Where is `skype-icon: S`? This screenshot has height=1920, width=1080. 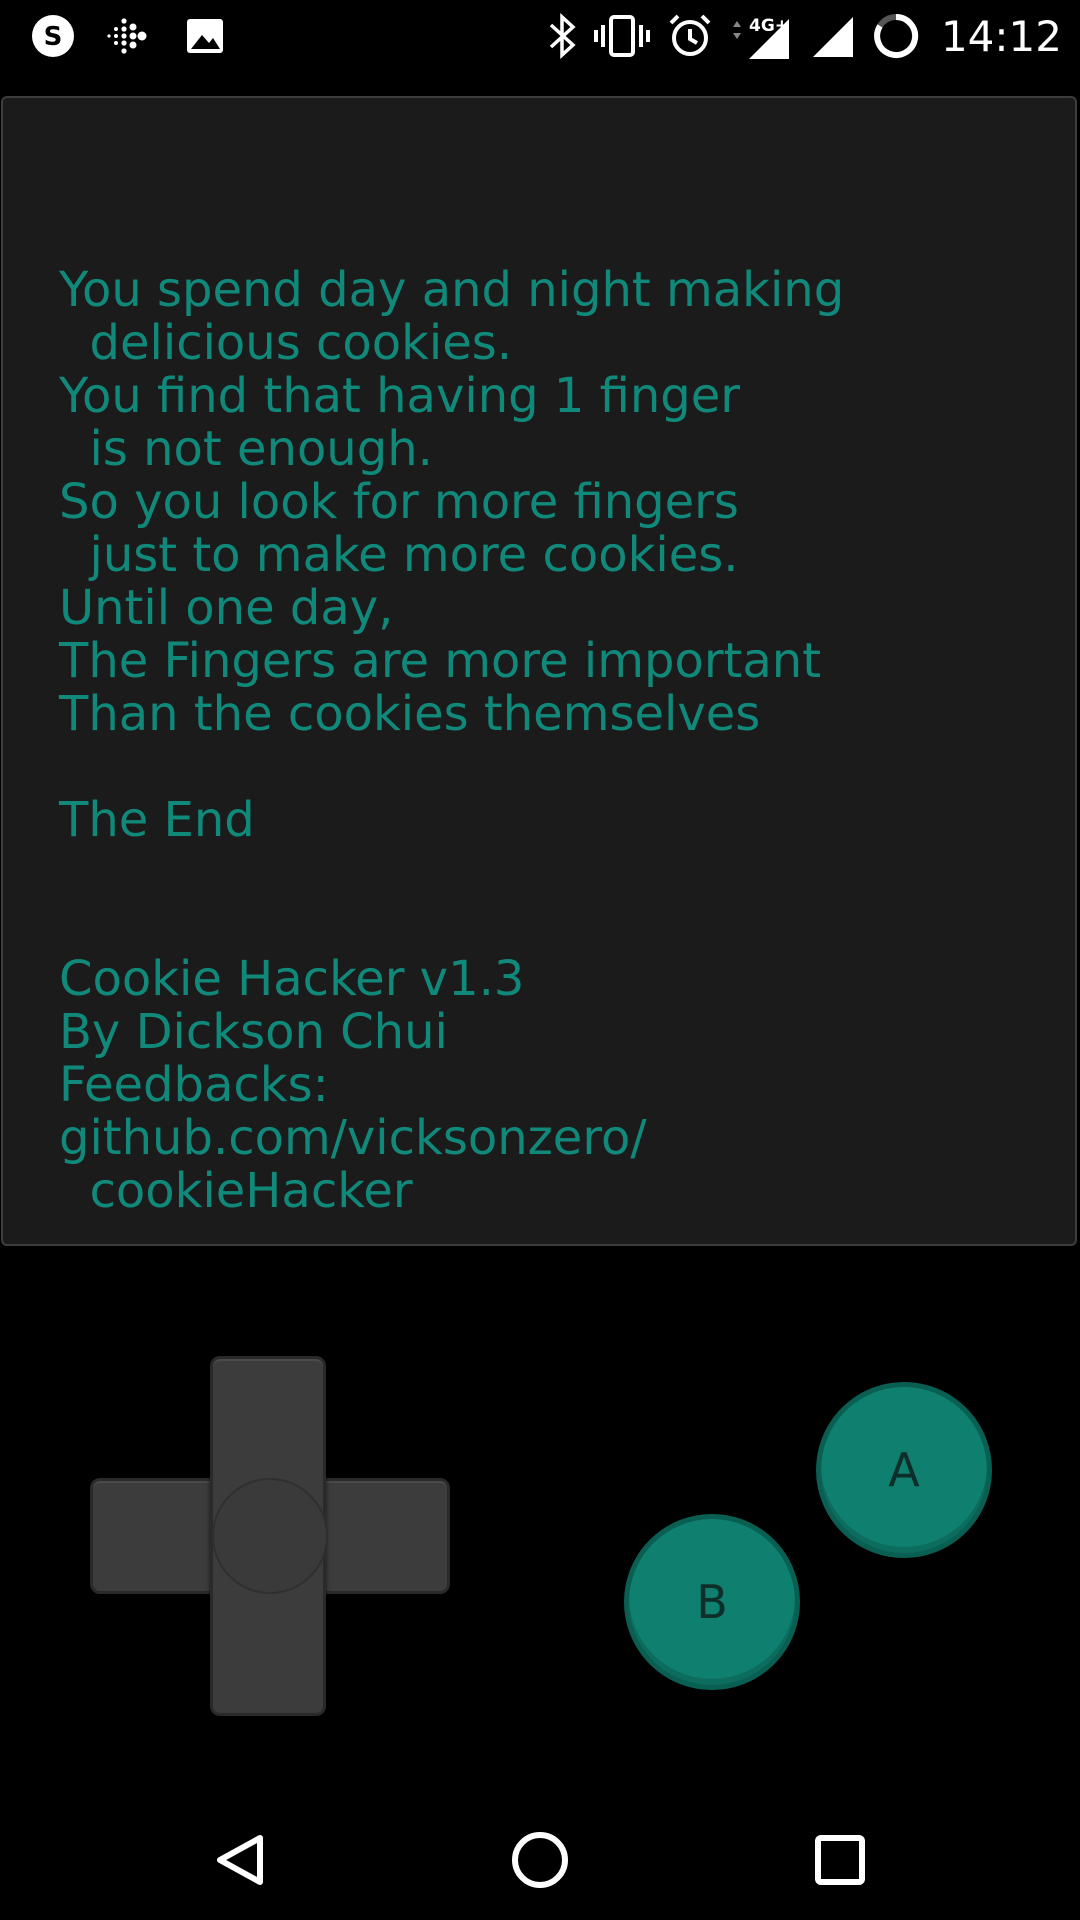 skype-icon: S is located at coordinates (53, 36).